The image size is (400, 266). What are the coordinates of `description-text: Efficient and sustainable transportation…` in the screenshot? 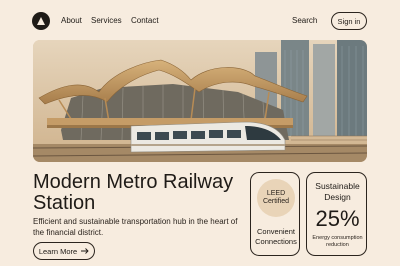 It's located at (135, 227).